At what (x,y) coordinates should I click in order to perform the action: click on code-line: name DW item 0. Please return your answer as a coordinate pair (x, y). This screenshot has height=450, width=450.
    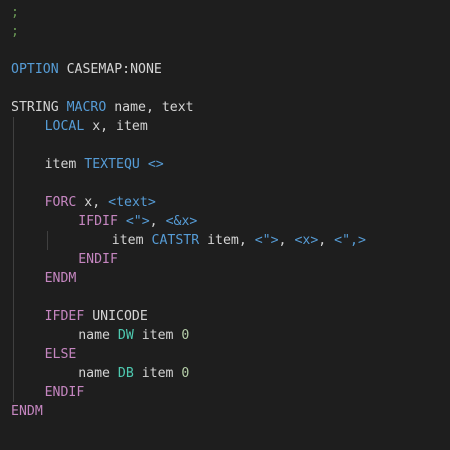
    Looking at the image, I should click on (133, 335).